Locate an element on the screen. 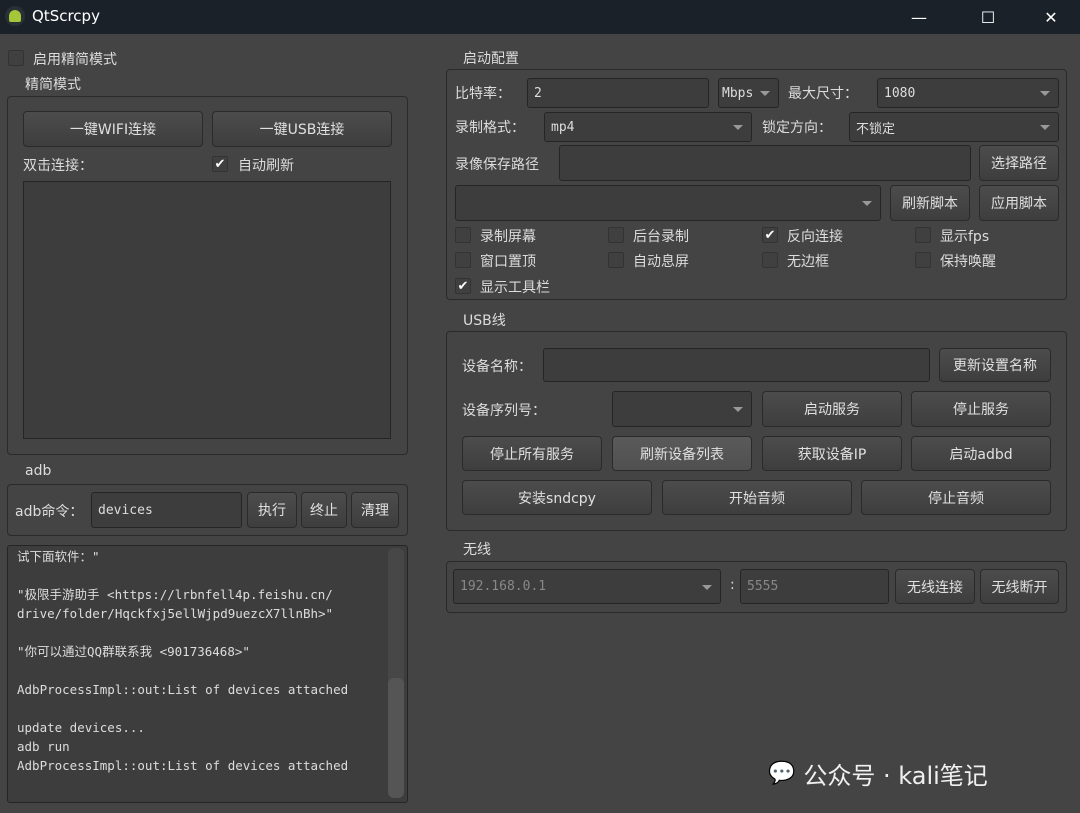  option-label: 显示fps is located at coordinates (965, 237).